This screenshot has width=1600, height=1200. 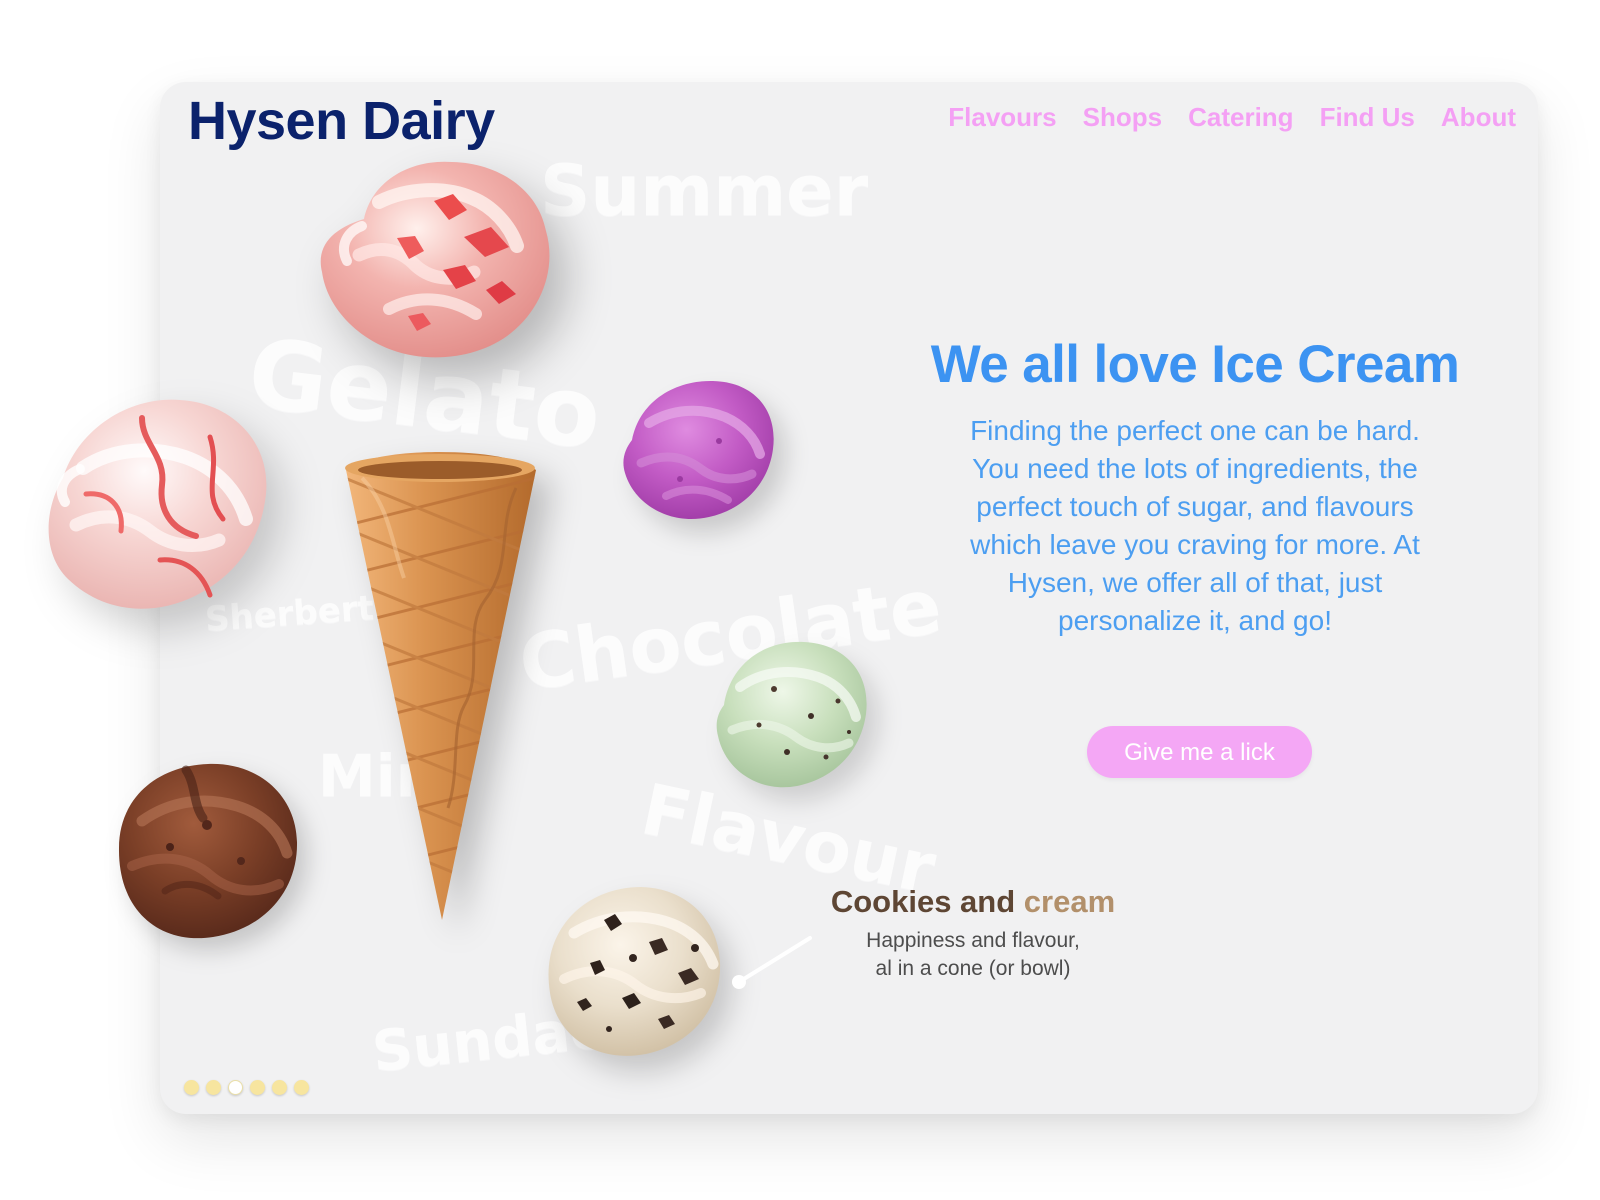 I want to click on nav-about-link: About, so click(x=1478, y=117).